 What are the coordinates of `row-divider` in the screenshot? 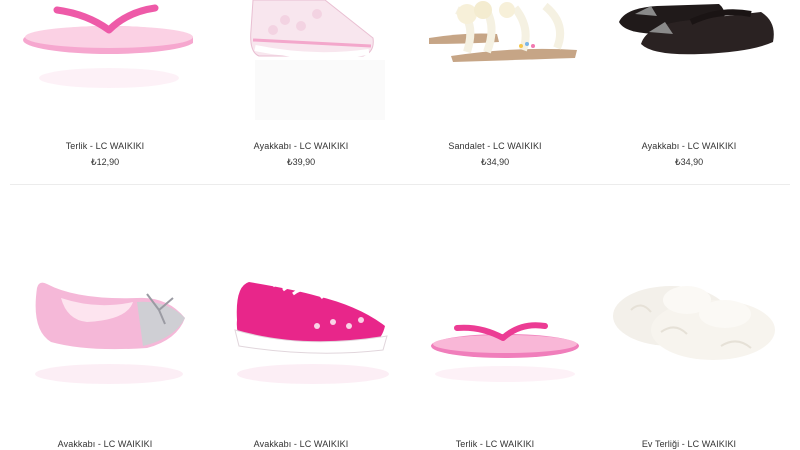 It's located at (400, 184).